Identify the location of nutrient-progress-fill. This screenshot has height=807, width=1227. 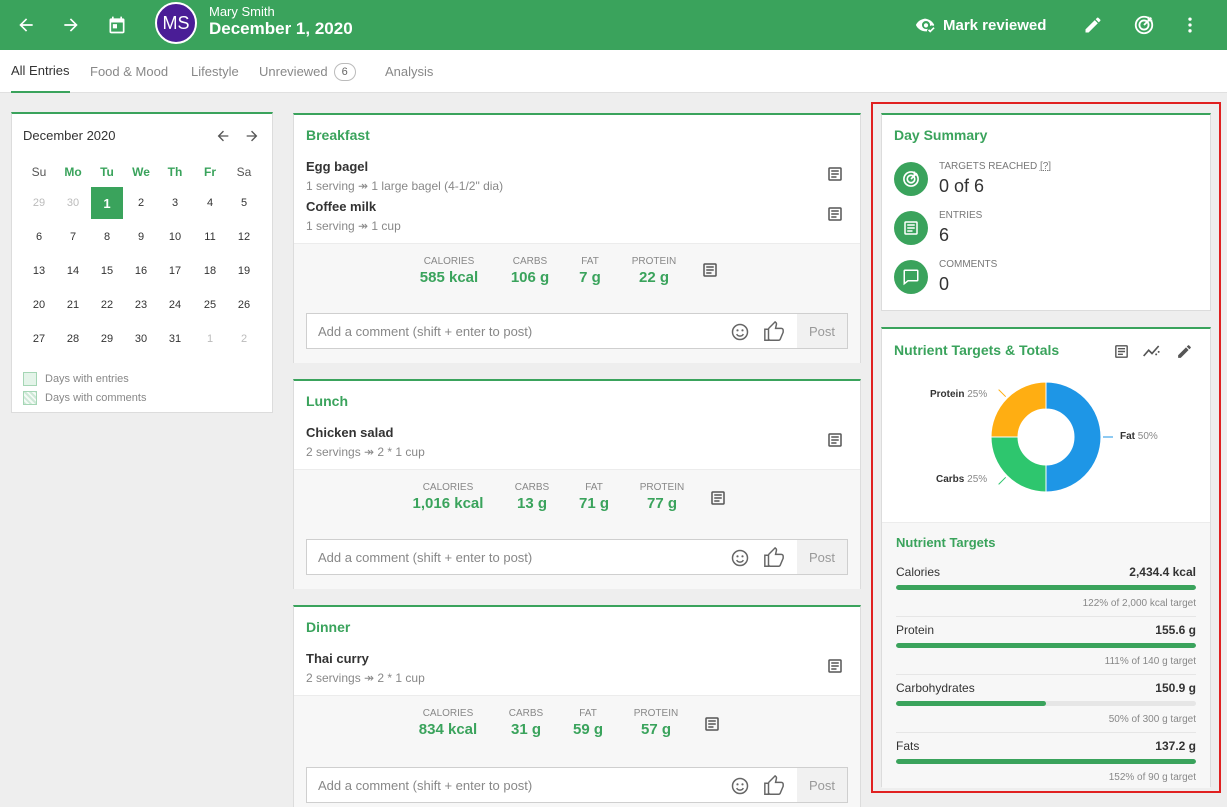
(1046, 587).